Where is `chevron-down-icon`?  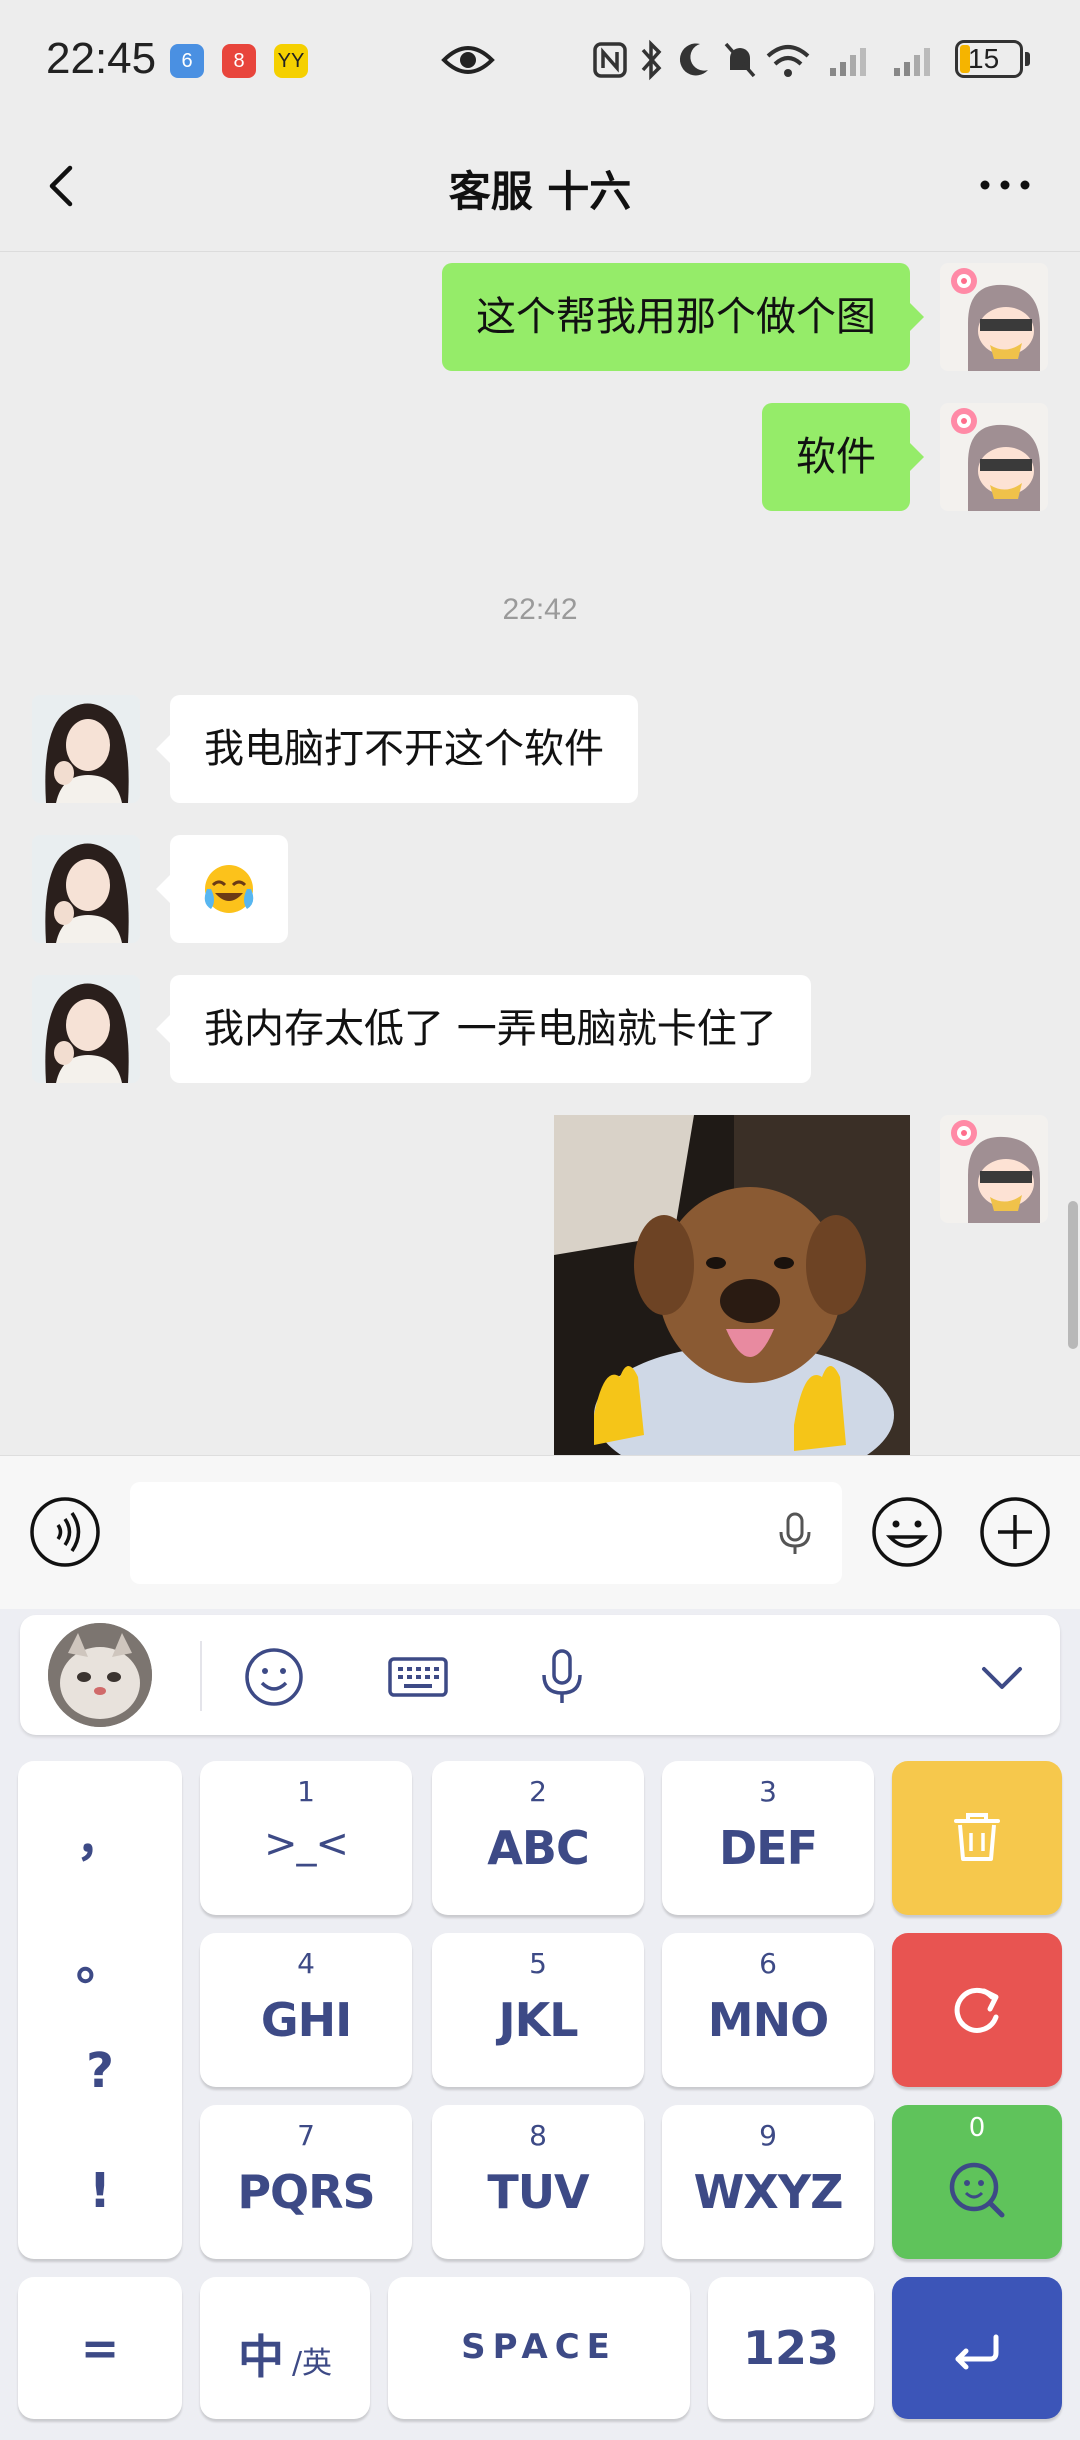
chevron-down-icon is located at coordinates (1002, 1677).